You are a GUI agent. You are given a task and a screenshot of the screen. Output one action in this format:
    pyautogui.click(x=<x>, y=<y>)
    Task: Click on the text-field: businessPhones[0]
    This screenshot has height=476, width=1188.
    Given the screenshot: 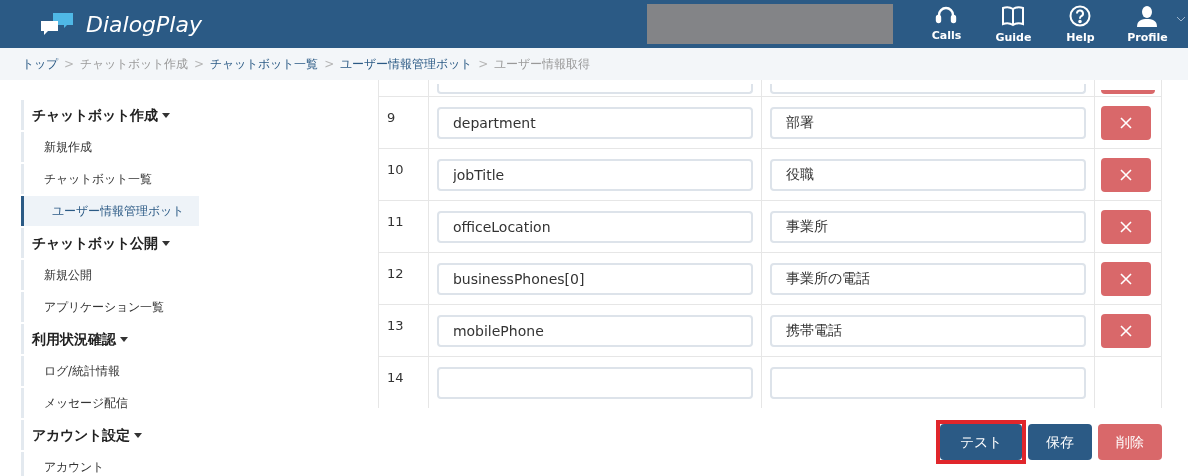 What is the action you would take?
    pyautogui.click(x=594, y=278)
    